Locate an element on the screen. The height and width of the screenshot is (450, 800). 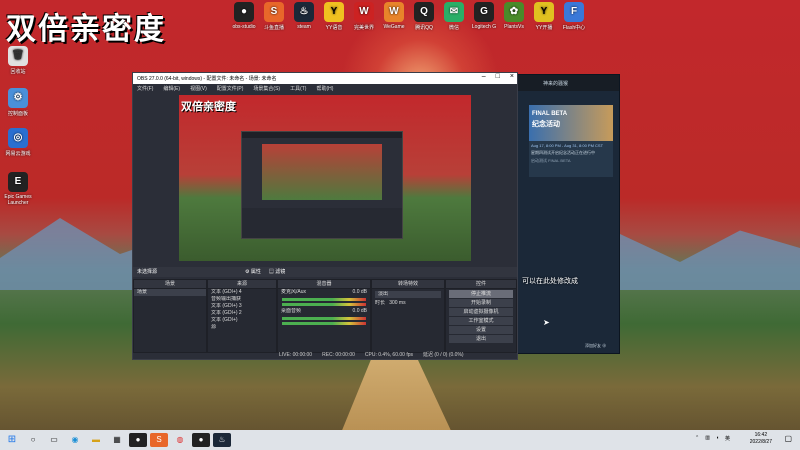
no-source-label: 未选择源 is located at coordinates (147, 272).